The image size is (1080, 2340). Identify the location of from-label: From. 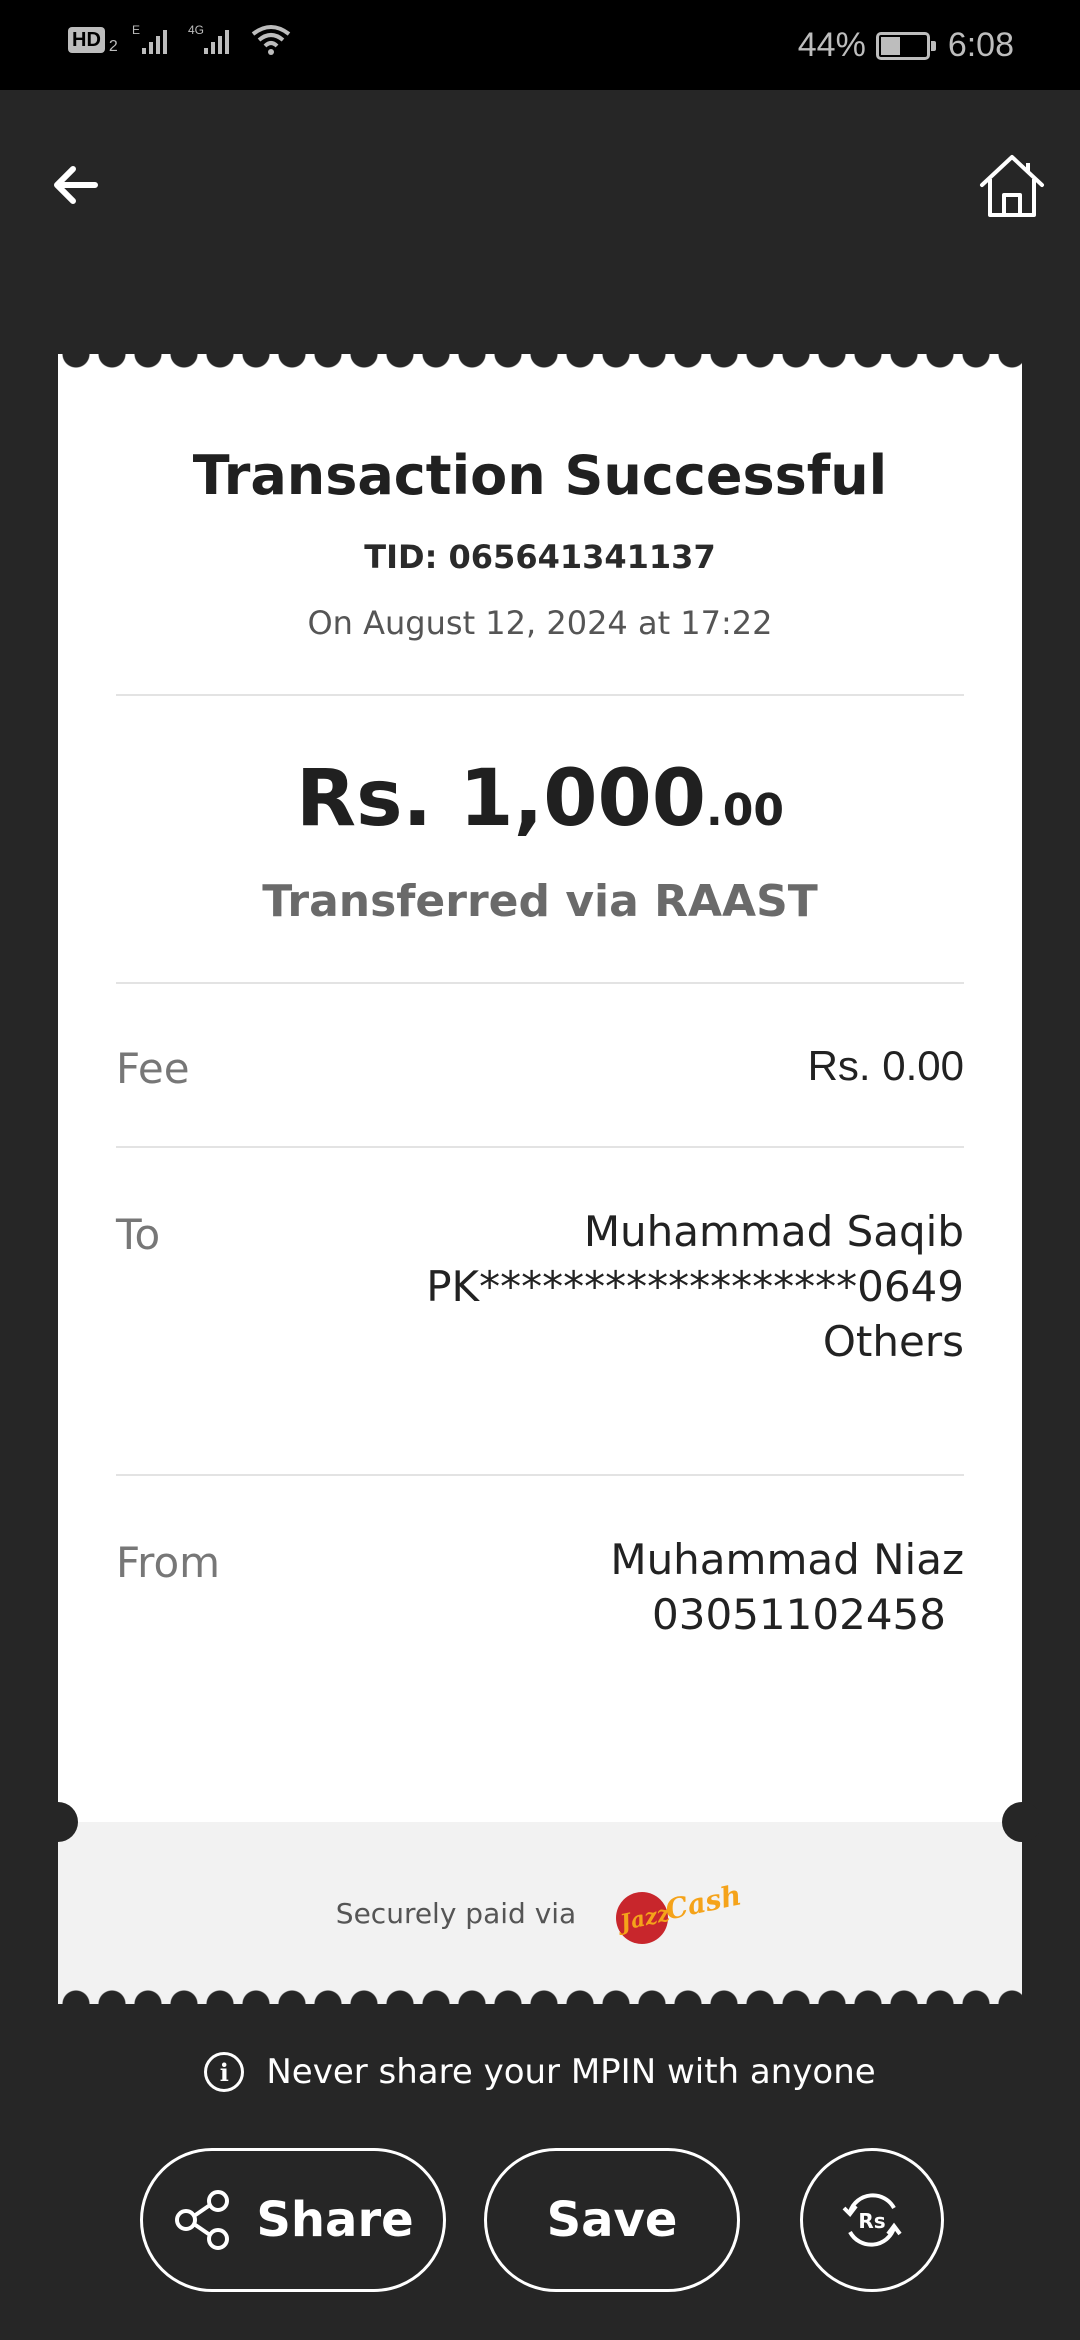
(168, 1562).